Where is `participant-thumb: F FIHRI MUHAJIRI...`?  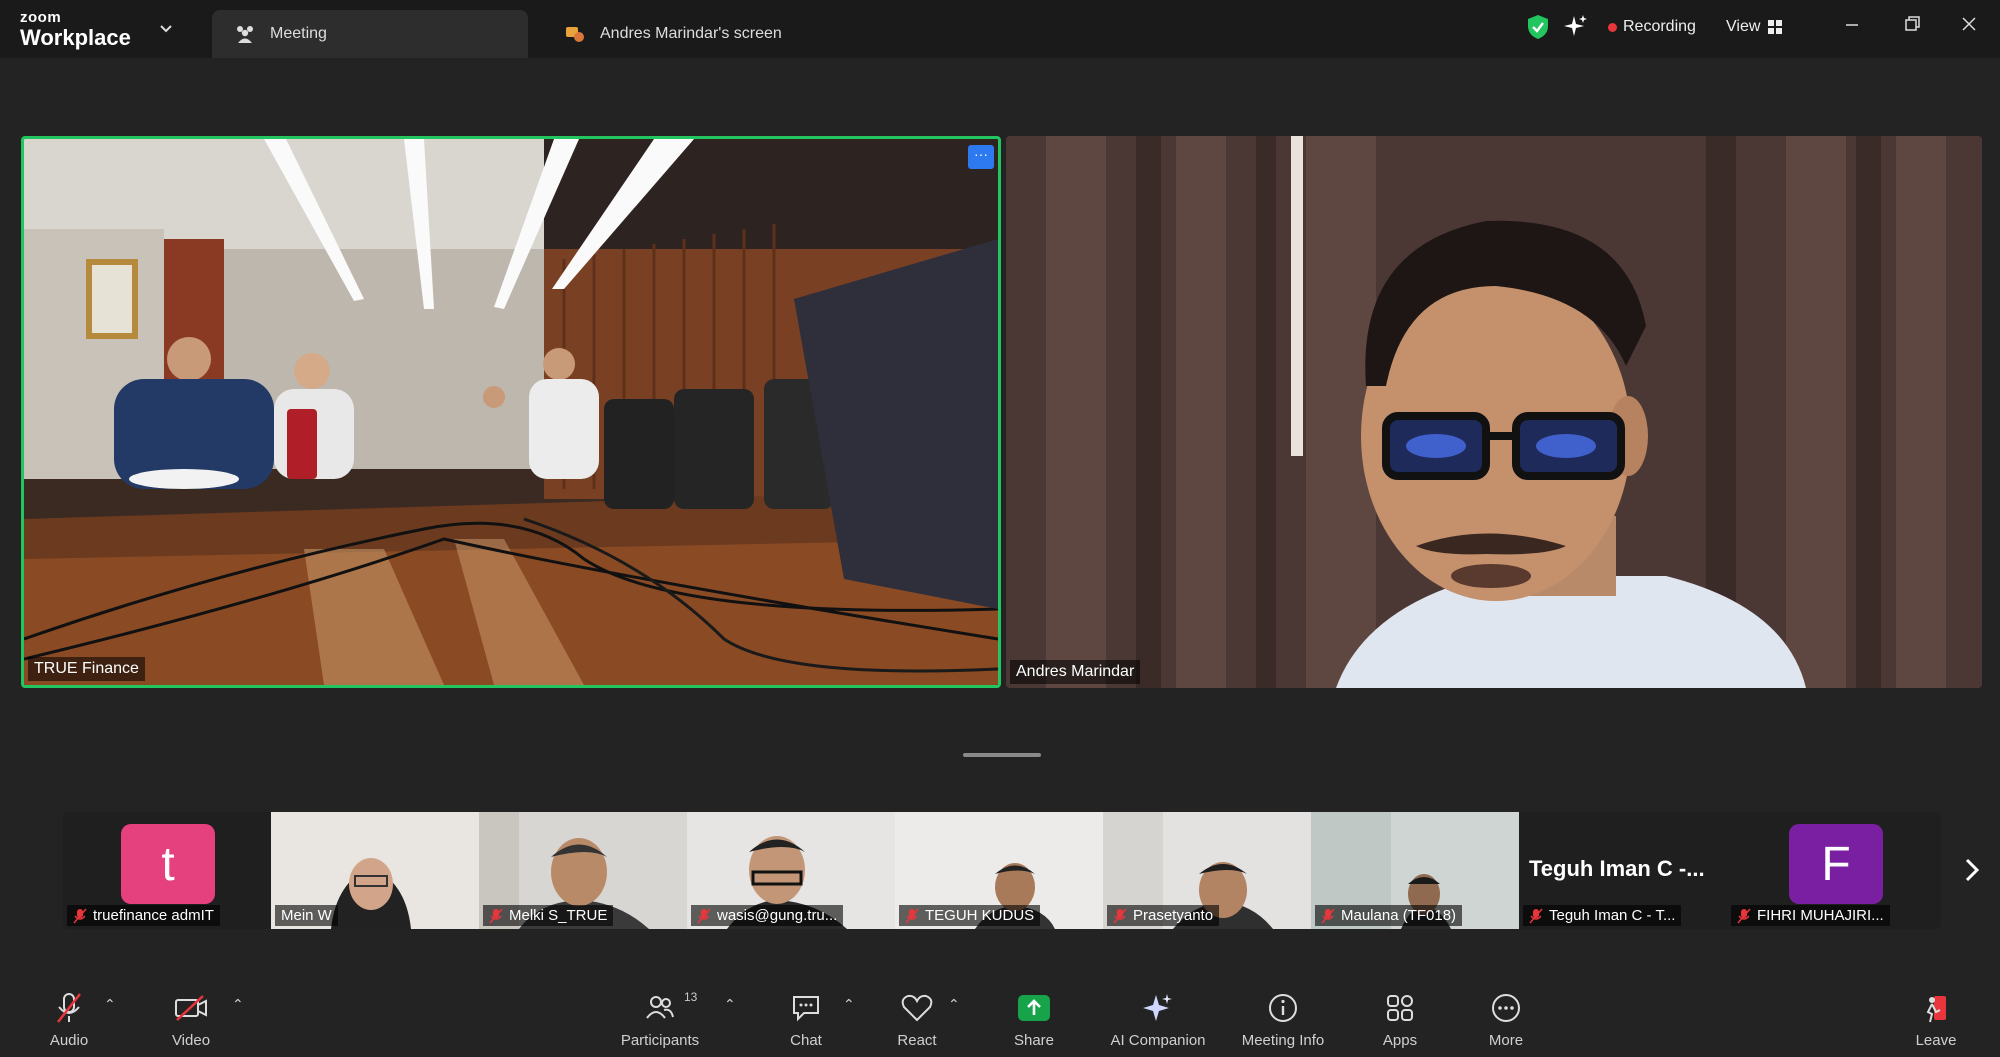
participant-thumb: F FIHRI MUHAJIRI... is located at coordinates (1834, 870).